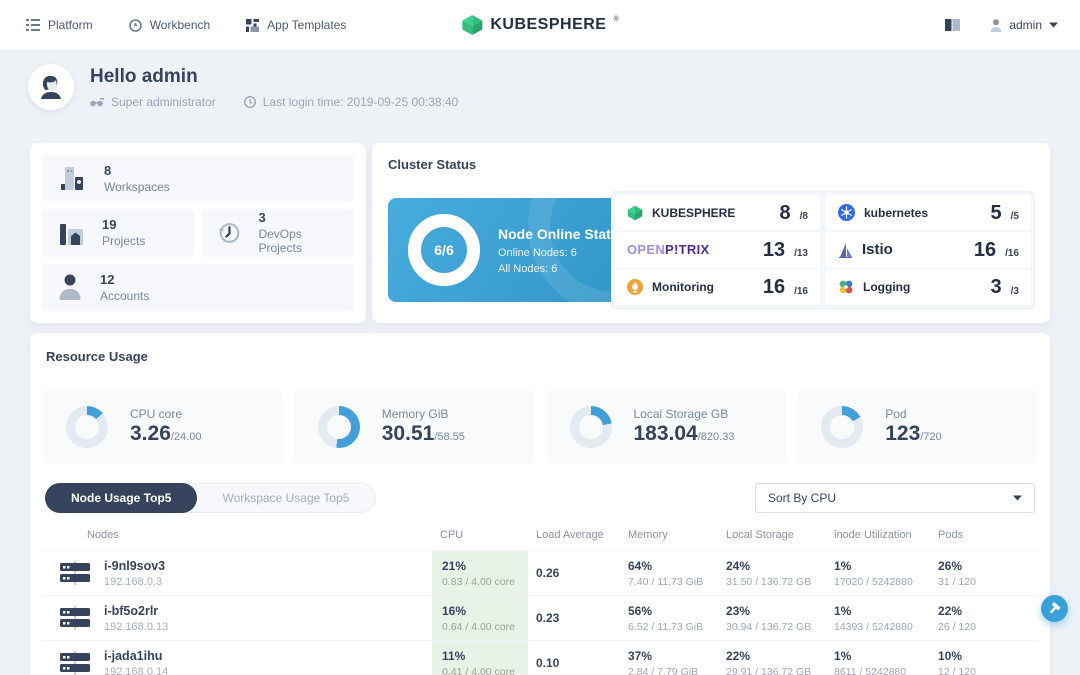  Describe the element at coordinates (878, 662) in the screenshot. I see `inode-cell: 1% 8611 / 5242880` at that location.